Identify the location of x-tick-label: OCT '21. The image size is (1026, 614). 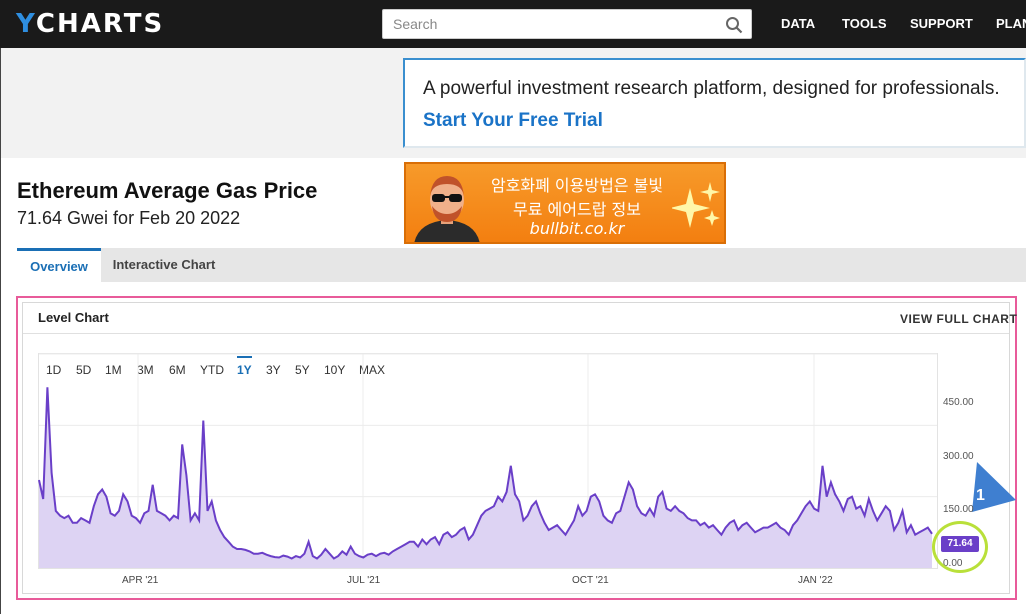
(590, 580).